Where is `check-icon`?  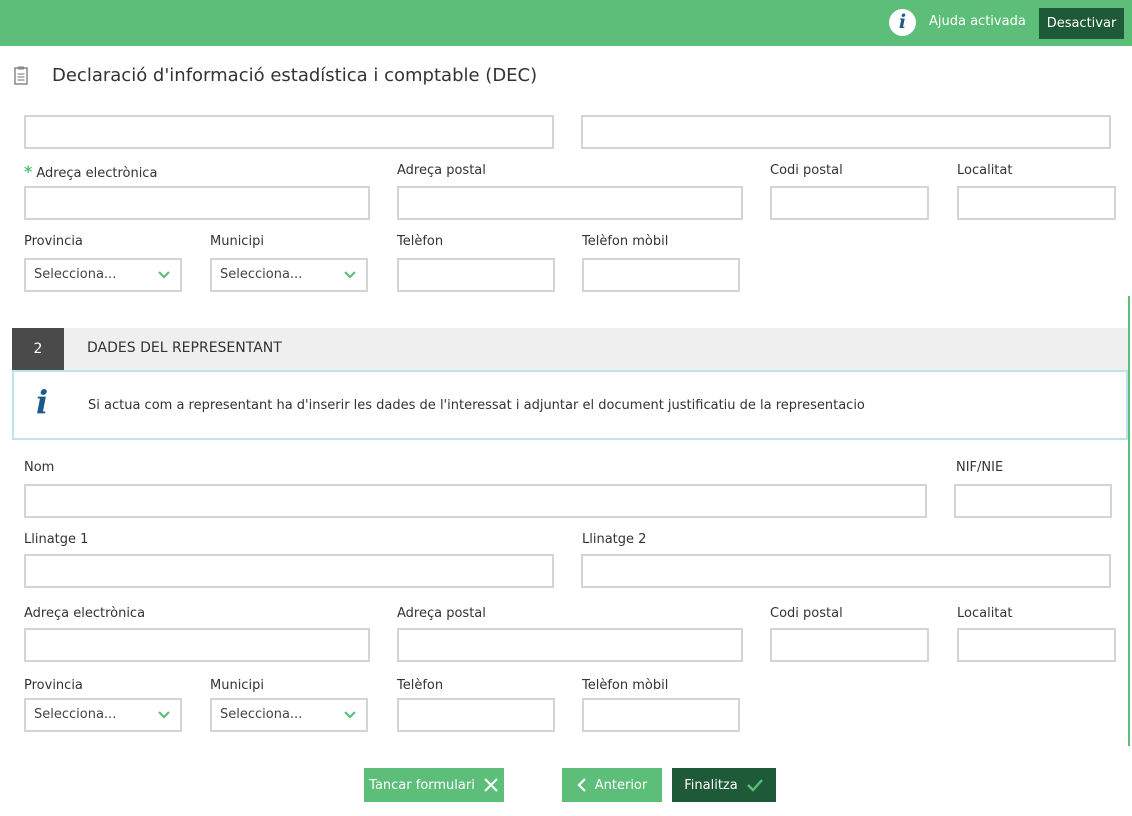
check-icon is located at coordinates (754, 785).